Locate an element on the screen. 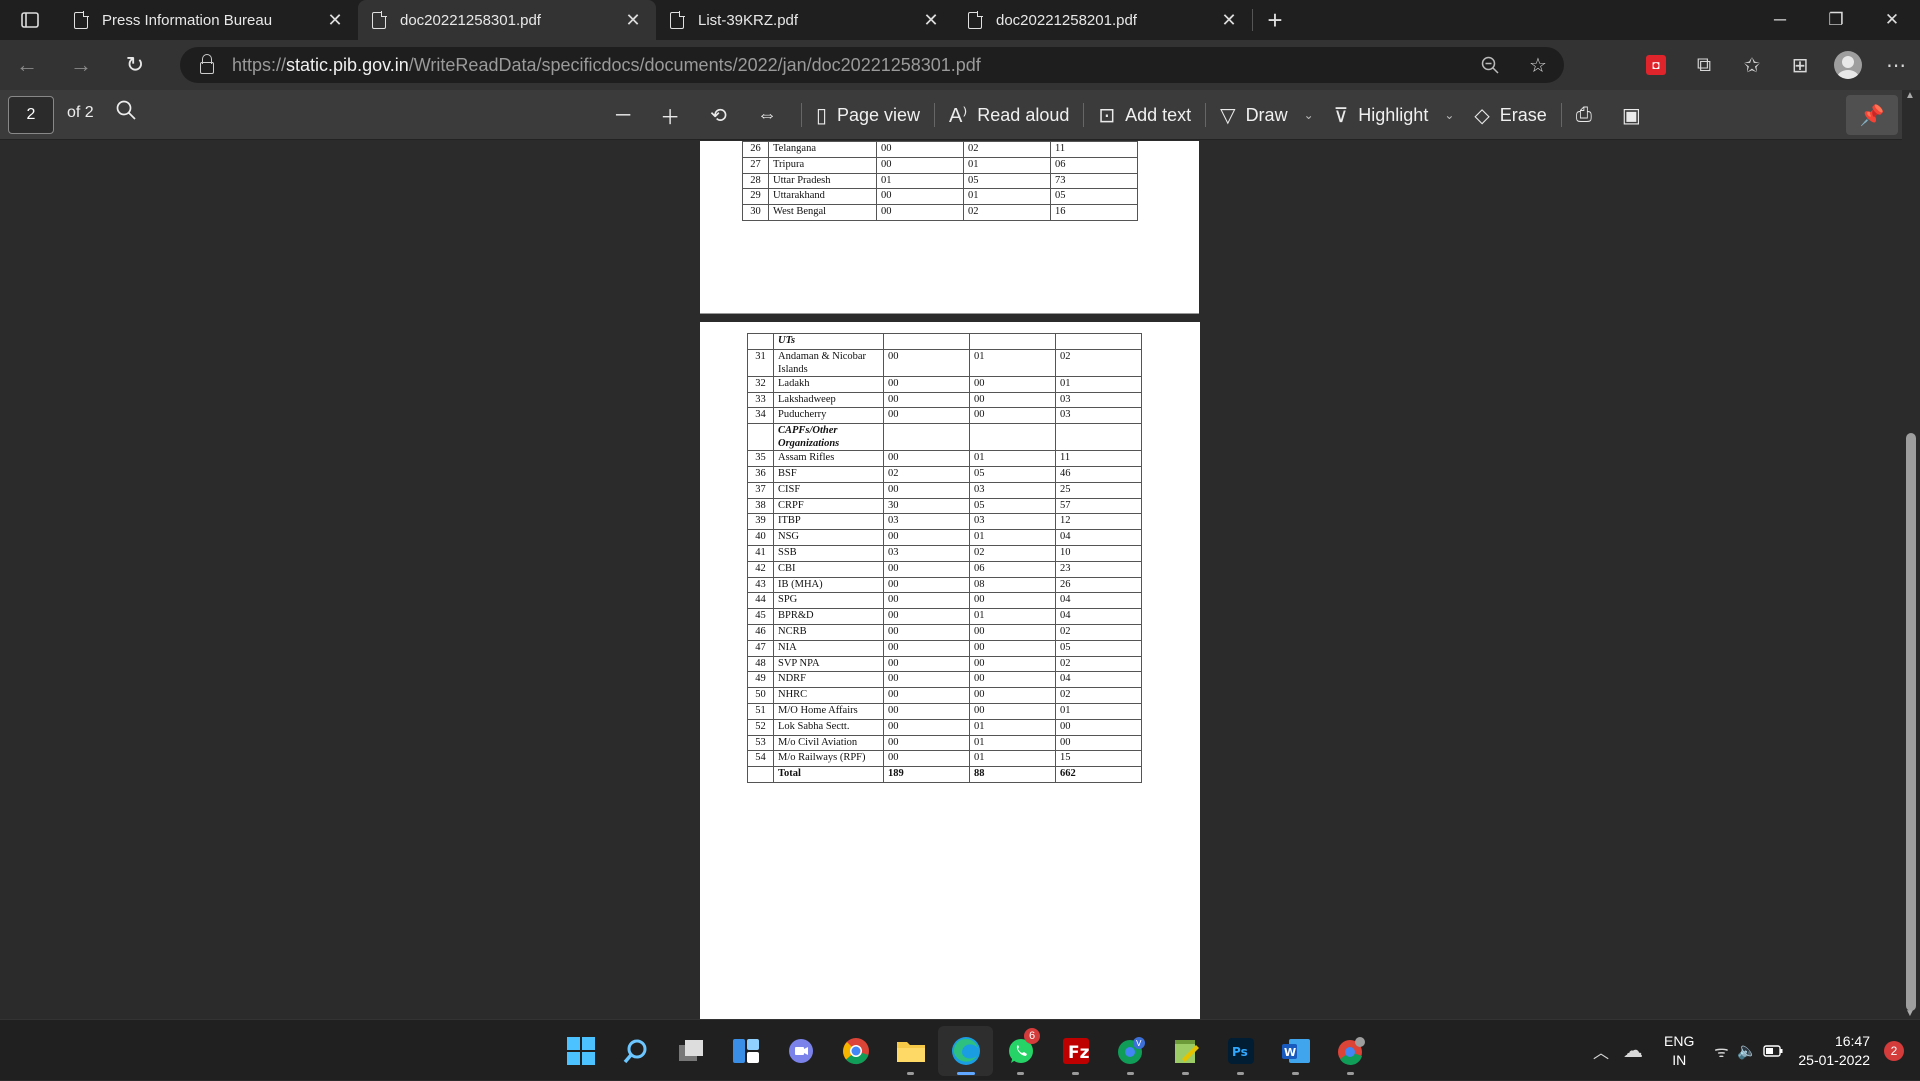 This screenshot has width=1920, height=1081. notification-badge: 2 is located at coordinates (1894, 1050).